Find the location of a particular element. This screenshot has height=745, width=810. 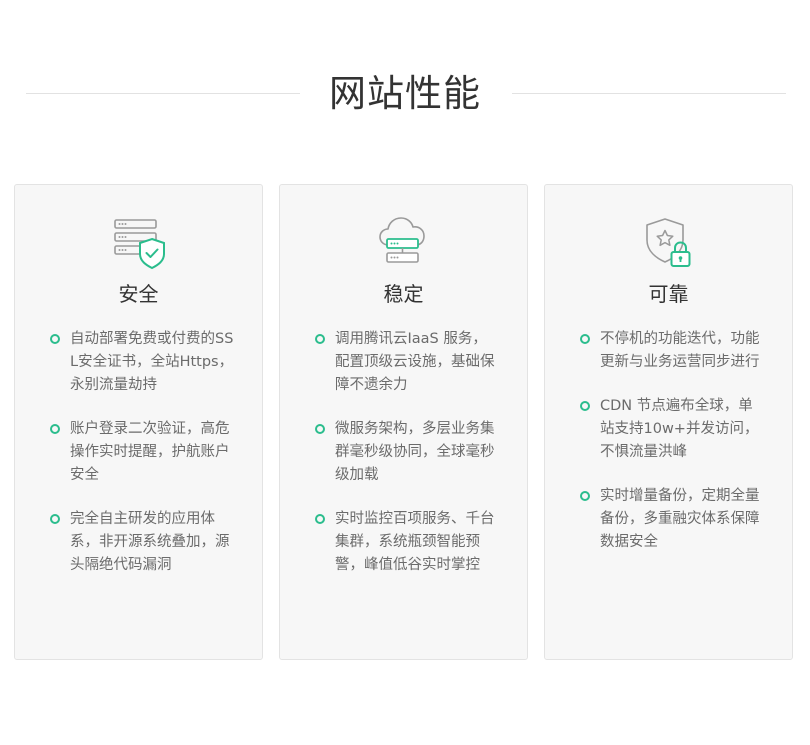

card-title: 稳定 is located at coordinates (403, 294).